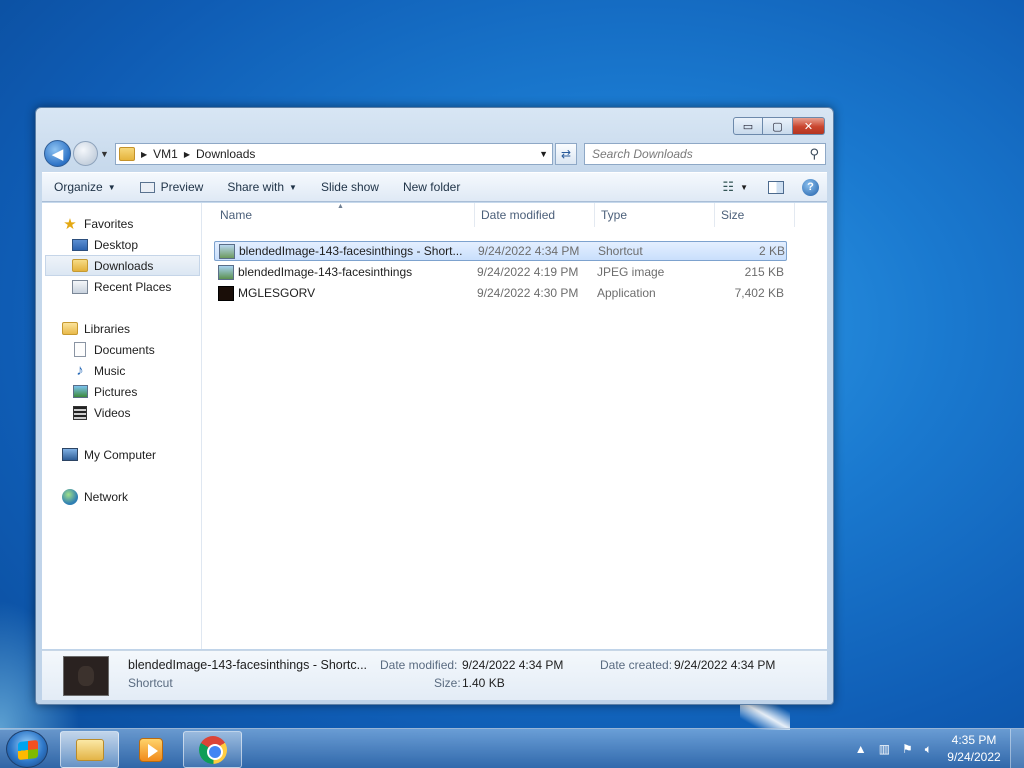 The width and height of the screenshot is (1024, 768). I want to click on nav-label: Videos, so click(112, 412).